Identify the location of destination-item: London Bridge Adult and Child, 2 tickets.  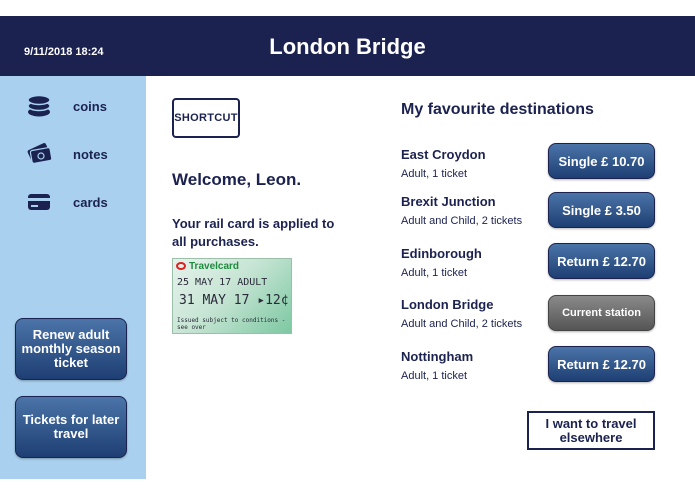
(461, 313).